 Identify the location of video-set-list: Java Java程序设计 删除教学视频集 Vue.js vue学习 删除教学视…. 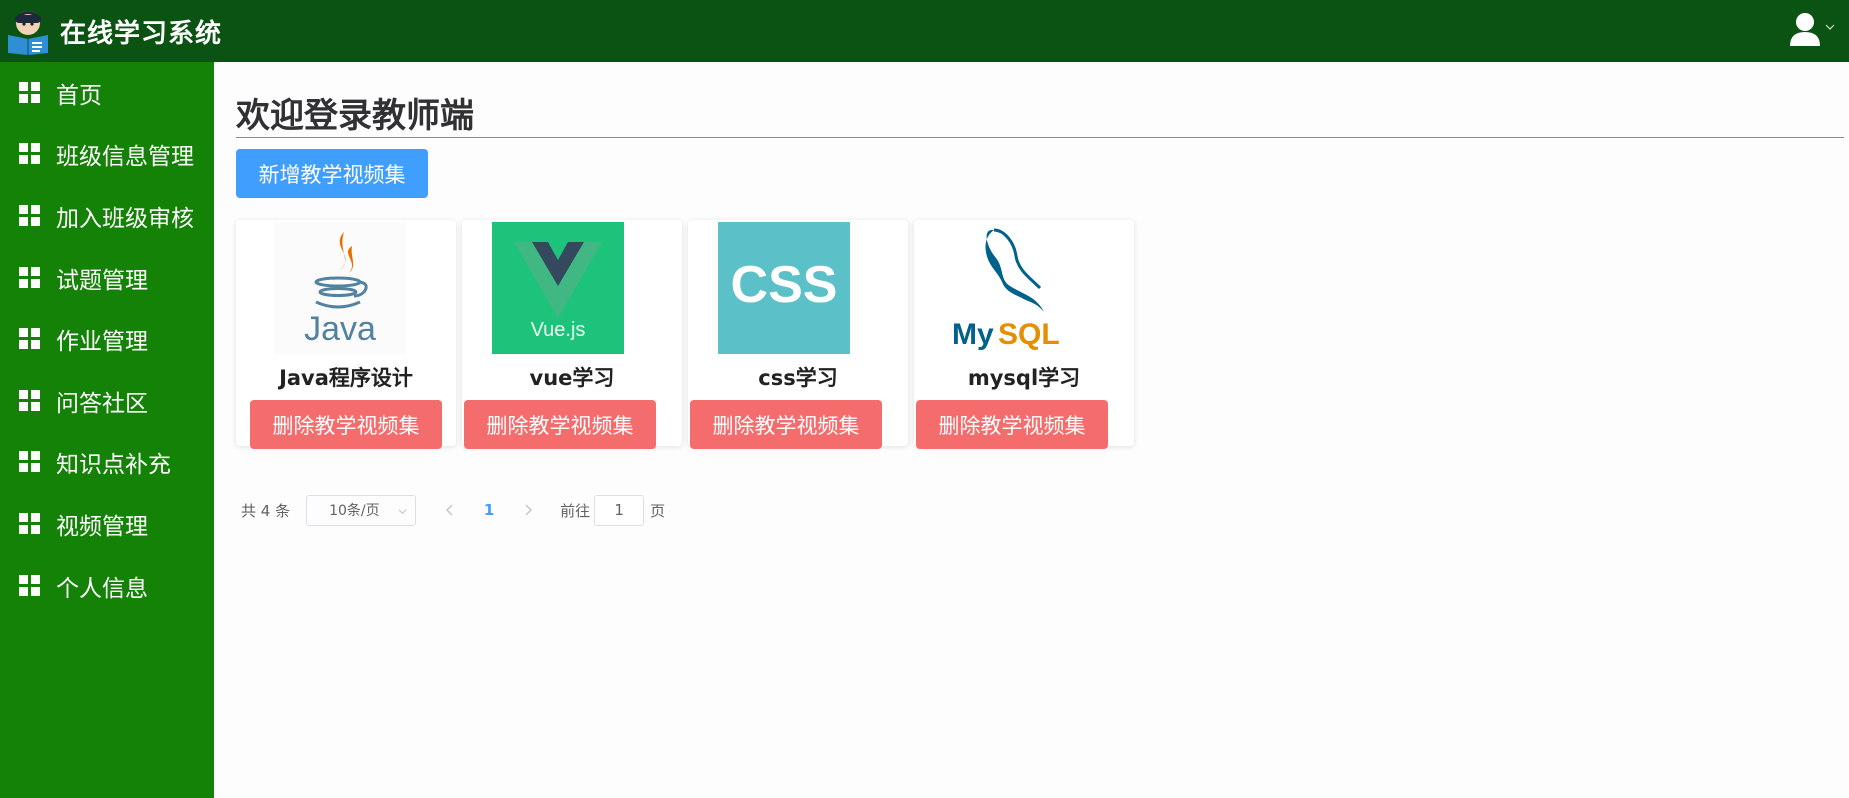
(688, 334).